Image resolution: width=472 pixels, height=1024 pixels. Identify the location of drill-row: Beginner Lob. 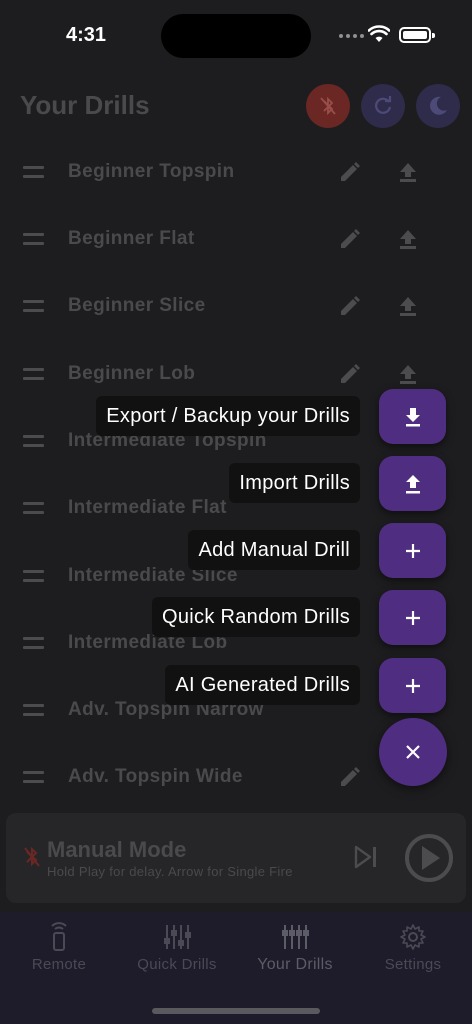
(236, 374).